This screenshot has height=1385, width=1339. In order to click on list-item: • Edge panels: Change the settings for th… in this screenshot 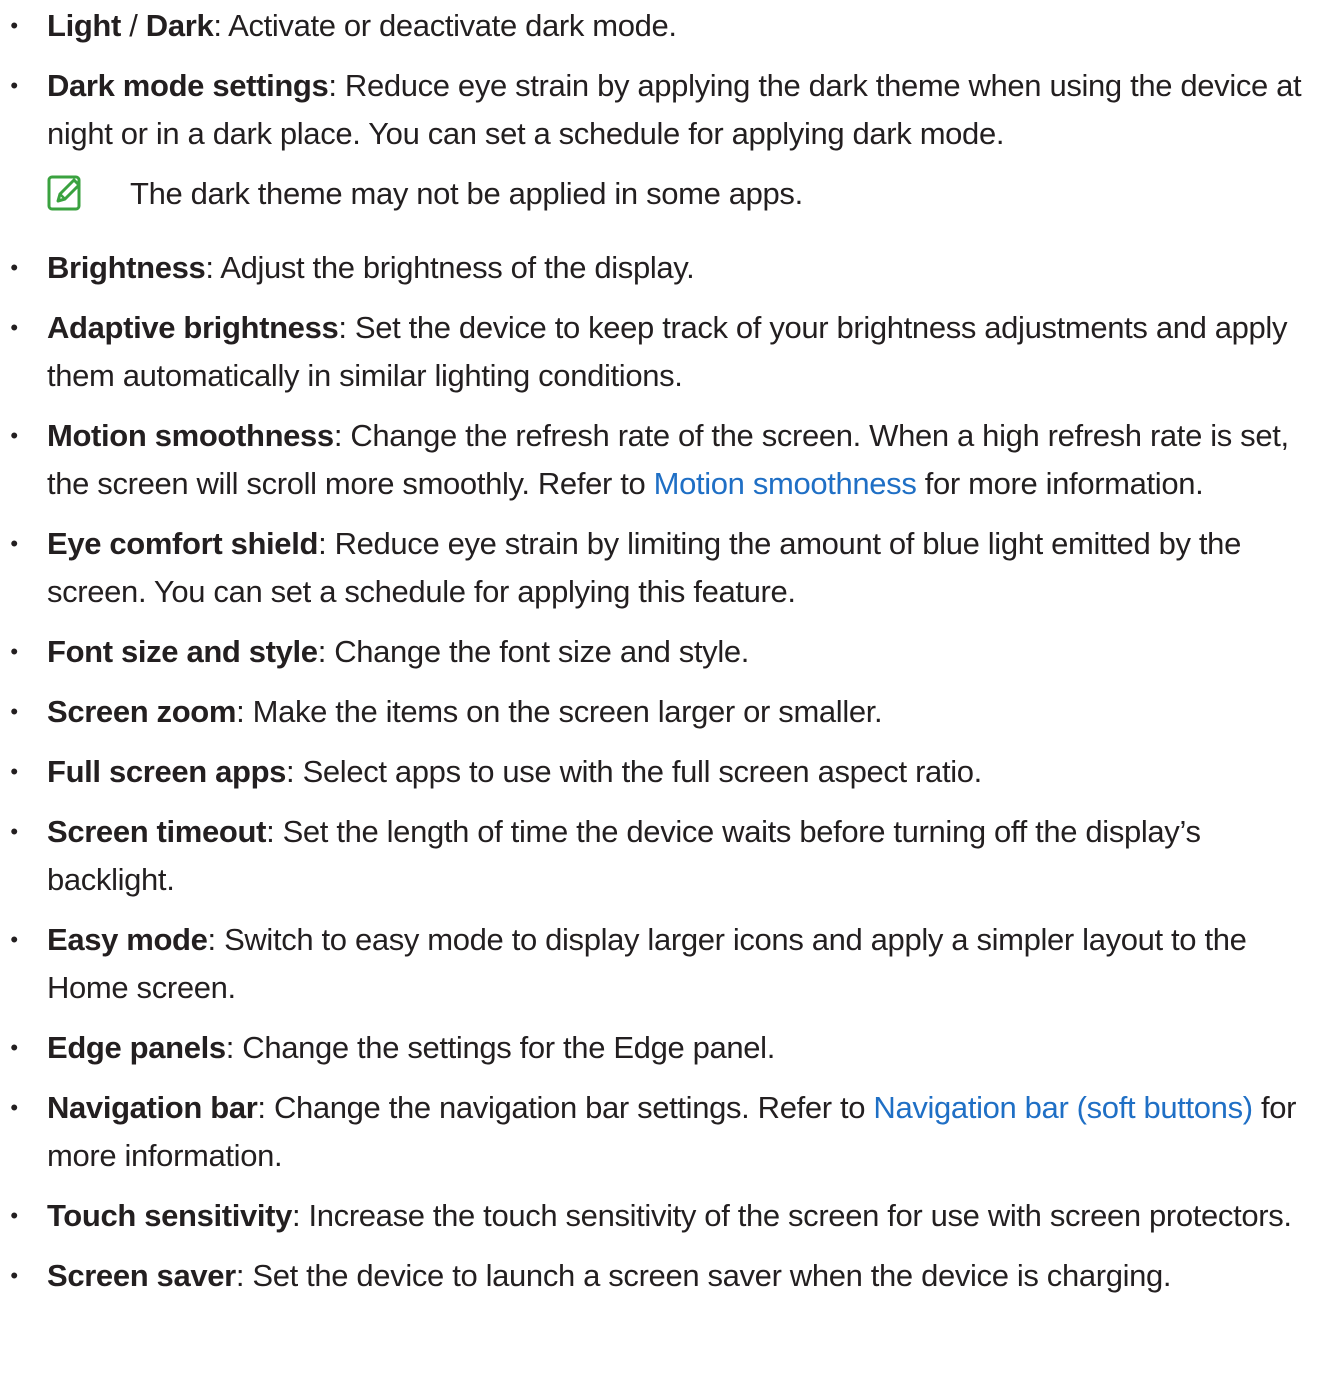, I will do `click(669, 1048)`.